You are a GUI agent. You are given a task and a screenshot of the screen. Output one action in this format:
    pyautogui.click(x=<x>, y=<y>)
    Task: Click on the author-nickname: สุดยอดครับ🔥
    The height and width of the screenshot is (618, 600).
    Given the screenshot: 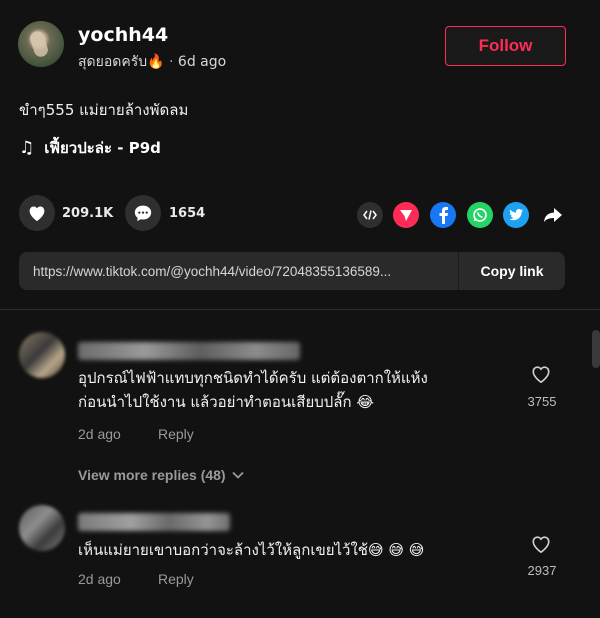 What is the action you would take?
    pyautogui.click(x=121, y=62)
    